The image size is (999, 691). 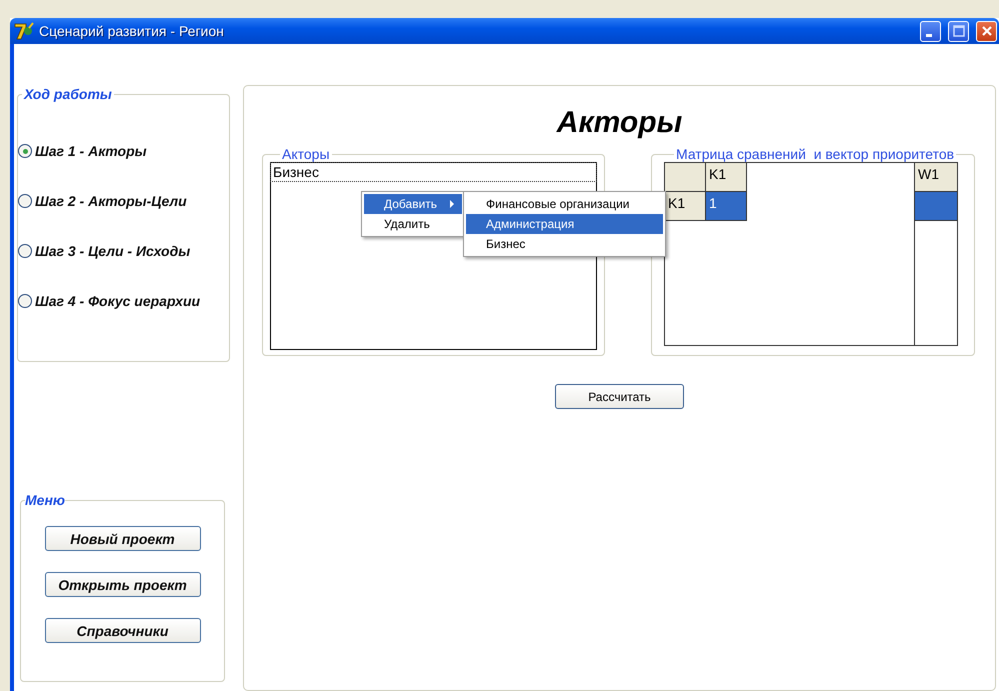 I want to click on maximize-button, so click(x=958, y=31).